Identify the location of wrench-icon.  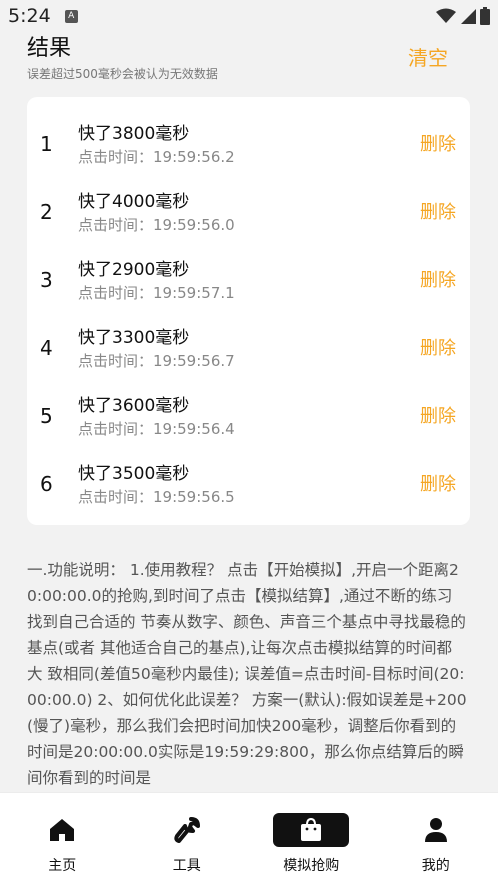
(187, 830).